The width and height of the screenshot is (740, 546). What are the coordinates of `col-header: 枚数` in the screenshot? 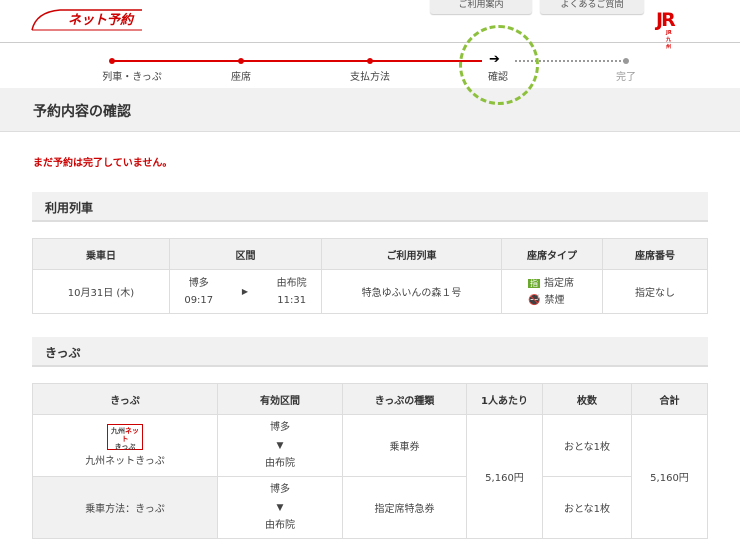 It's located at (587, 399).